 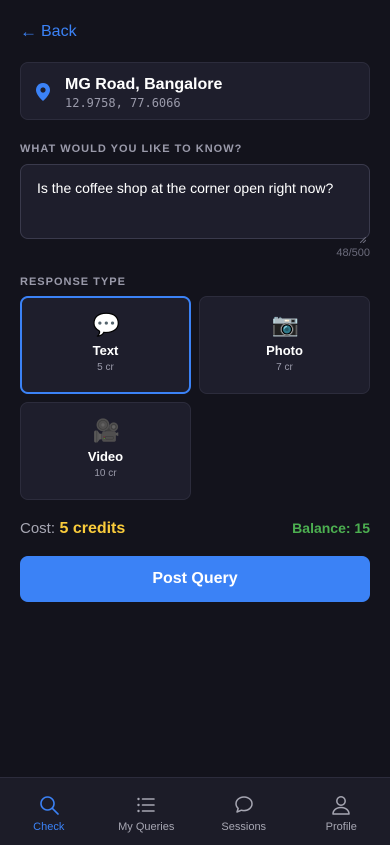 What do you see at coordinates (49, 805) in the screenshot?
I see `search-icon` at bounding box center [49, 805].